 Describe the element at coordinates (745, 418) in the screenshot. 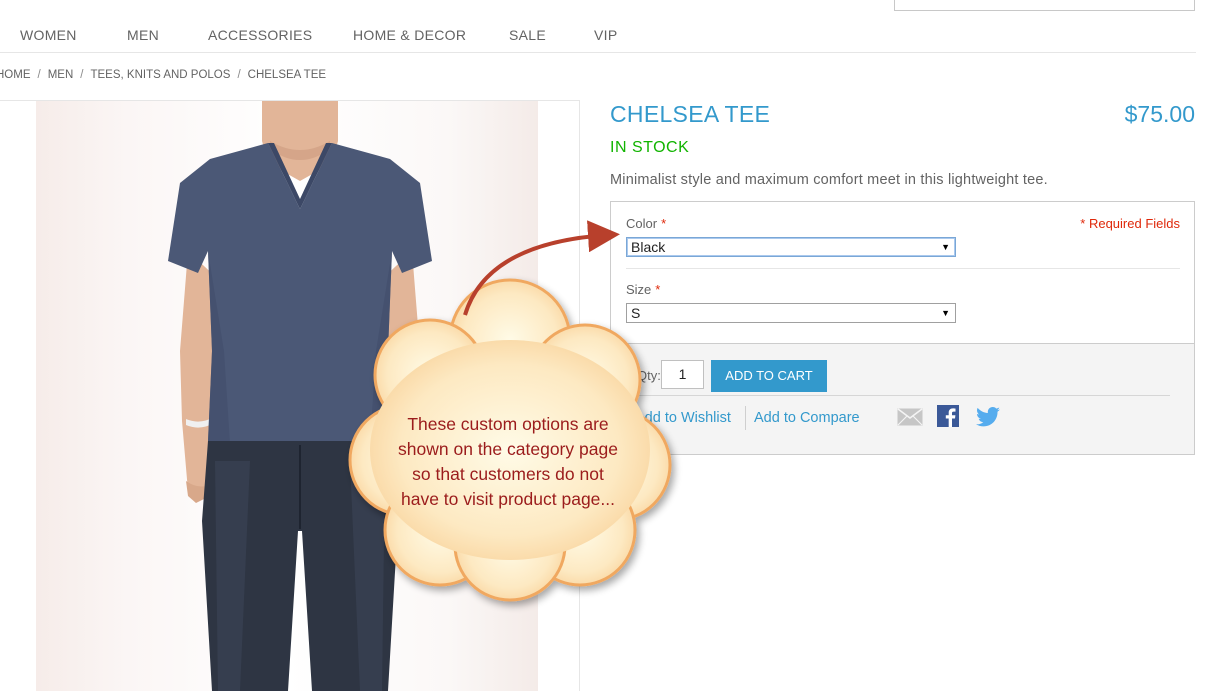

I see `link-separator` at that location.